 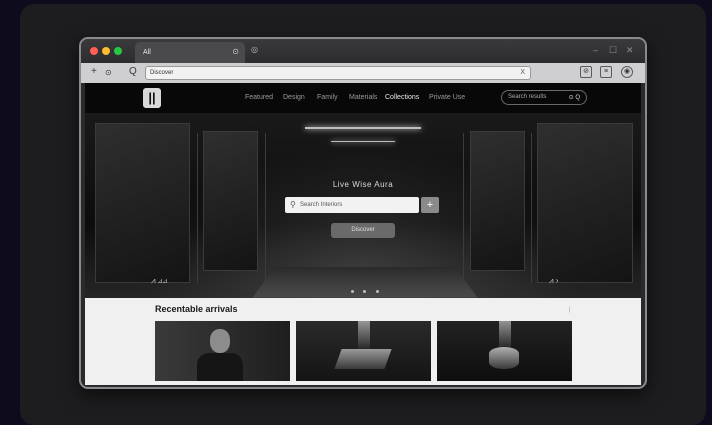 What do you see at coordinates (367, 289) in the screenshot?
I see `carousel-dots` at bounding box center [367, 289].